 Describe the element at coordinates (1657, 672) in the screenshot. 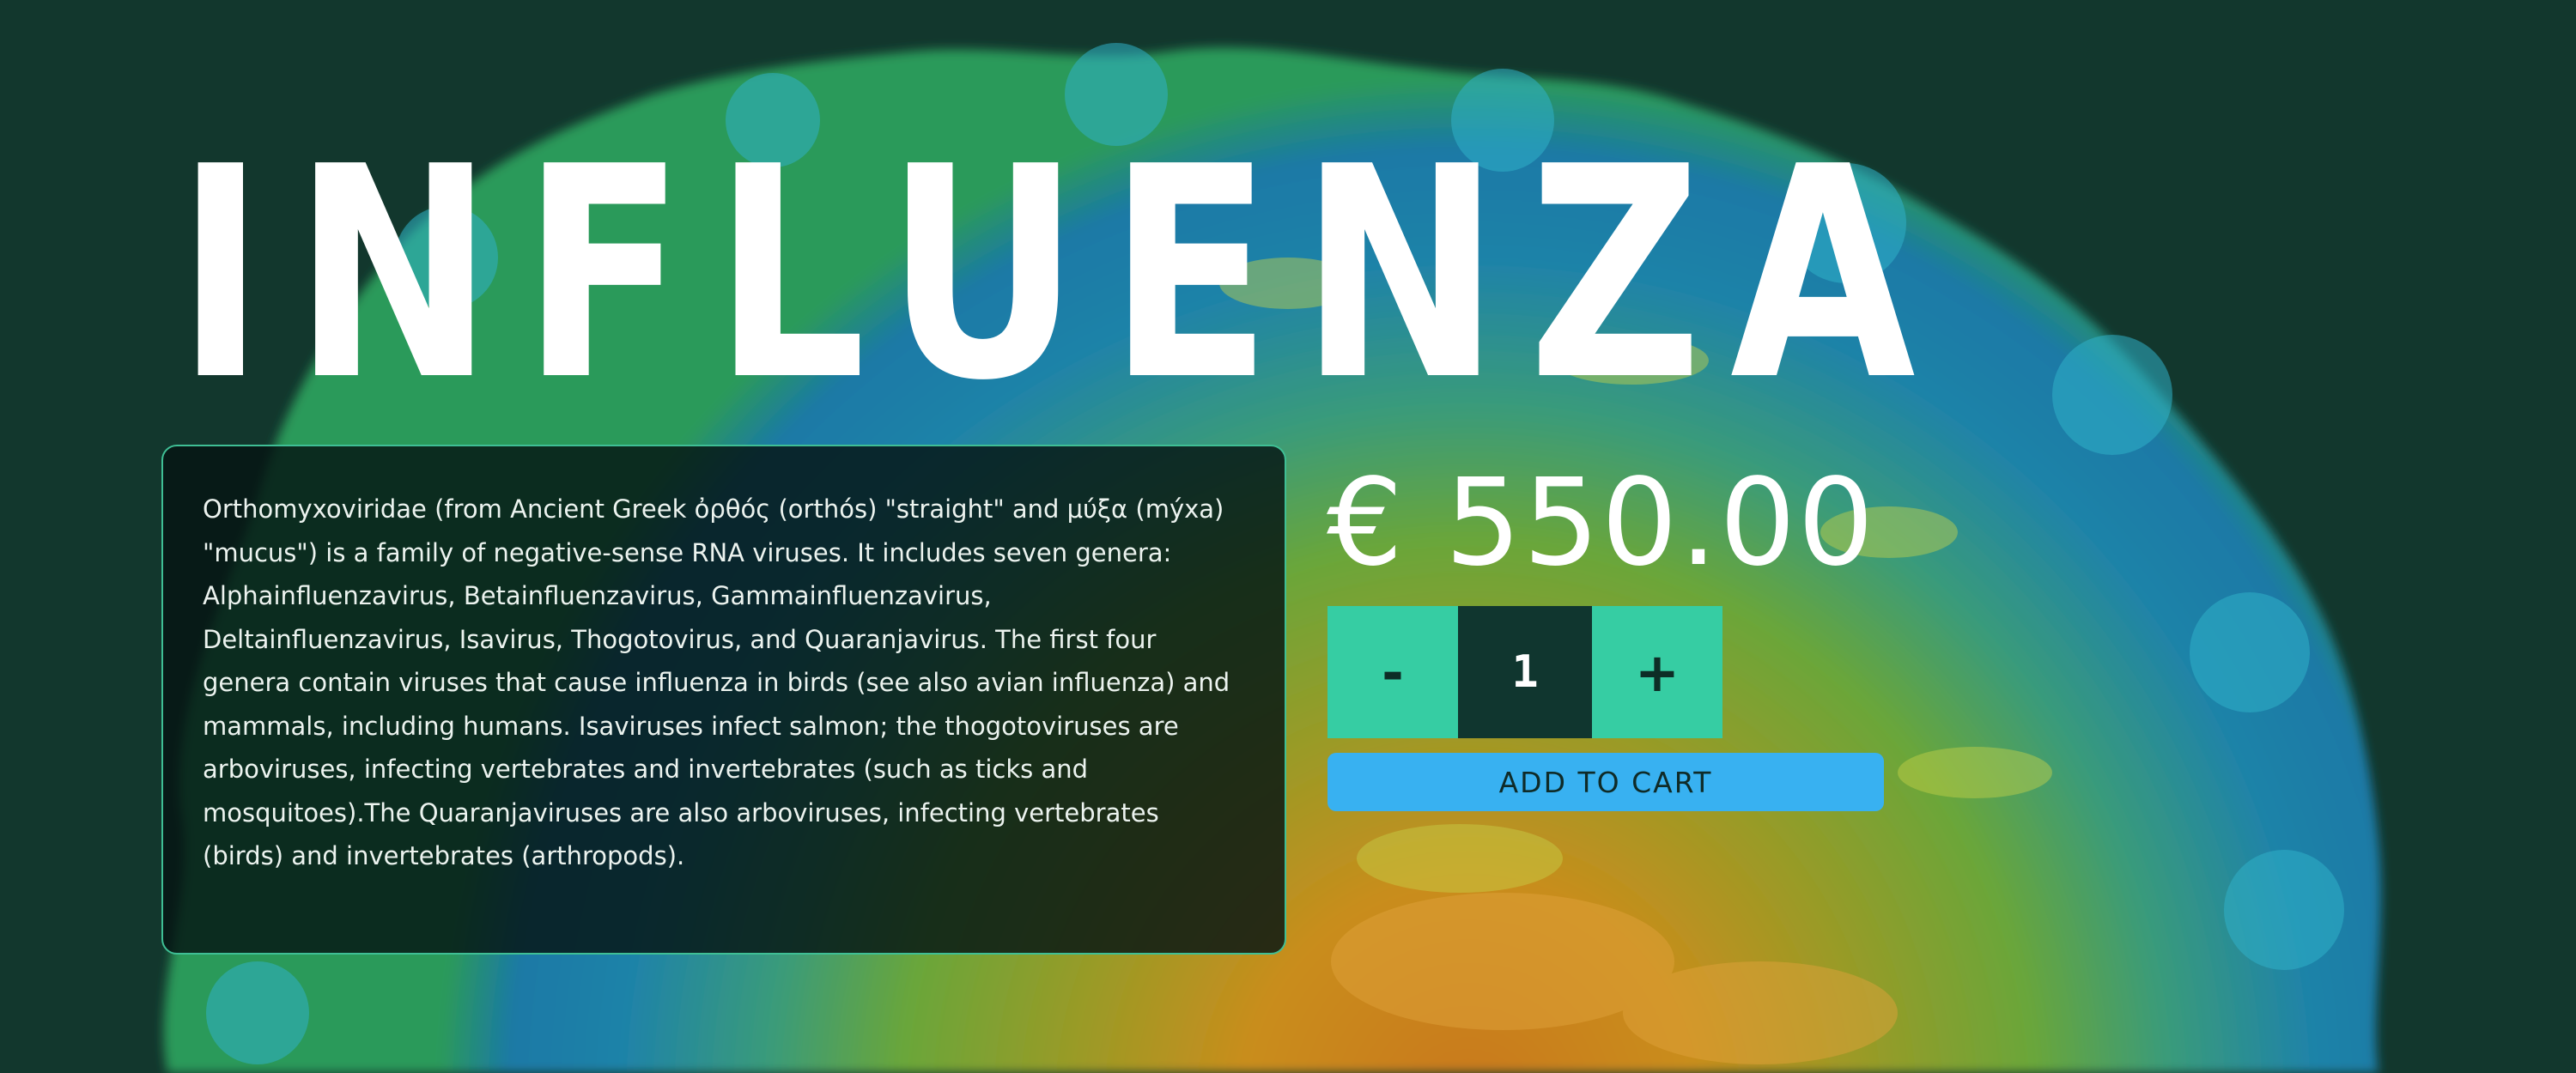

I see `increment-button: +` at that location.